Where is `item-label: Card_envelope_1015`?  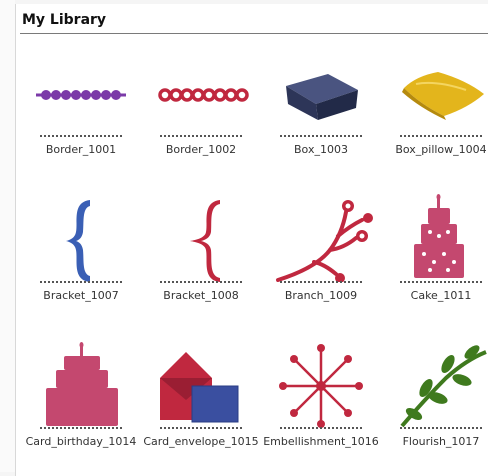
item-label: Card_envelope_1015 is located at coordinates (201, 441).